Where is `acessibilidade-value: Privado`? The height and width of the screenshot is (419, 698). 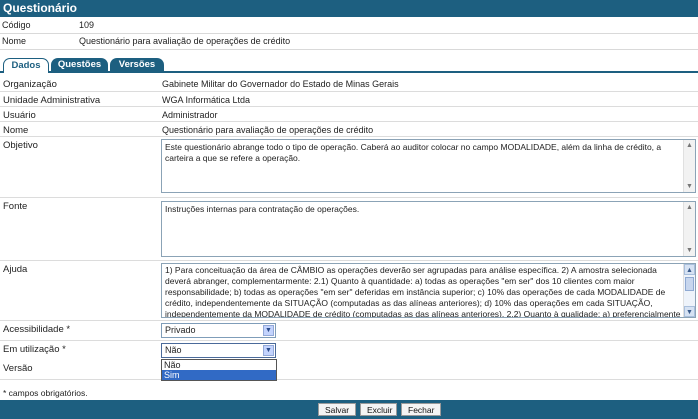 acessibilidade-value: Privado is located at coordinates (180, 330).